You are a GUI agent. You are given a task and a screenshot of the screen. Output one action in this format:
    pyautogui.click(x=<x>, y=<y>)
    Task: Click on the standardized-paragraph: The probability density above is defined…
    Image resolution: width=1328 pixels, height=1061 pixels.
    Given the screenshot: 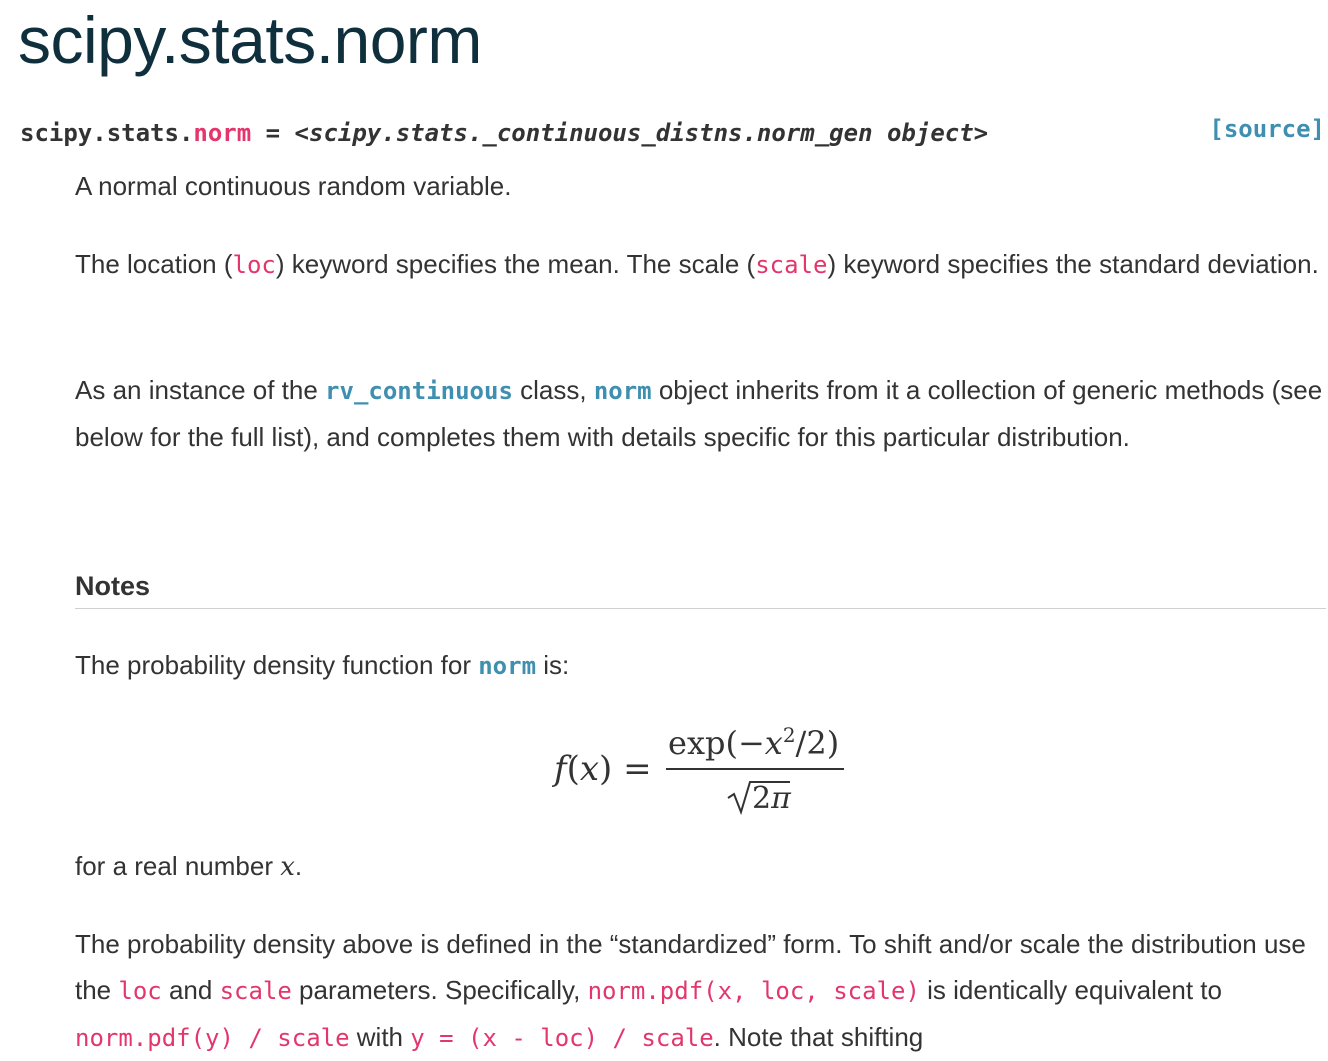 What is the action you would take?
    pyautogui.click(x=700, y=991)
    